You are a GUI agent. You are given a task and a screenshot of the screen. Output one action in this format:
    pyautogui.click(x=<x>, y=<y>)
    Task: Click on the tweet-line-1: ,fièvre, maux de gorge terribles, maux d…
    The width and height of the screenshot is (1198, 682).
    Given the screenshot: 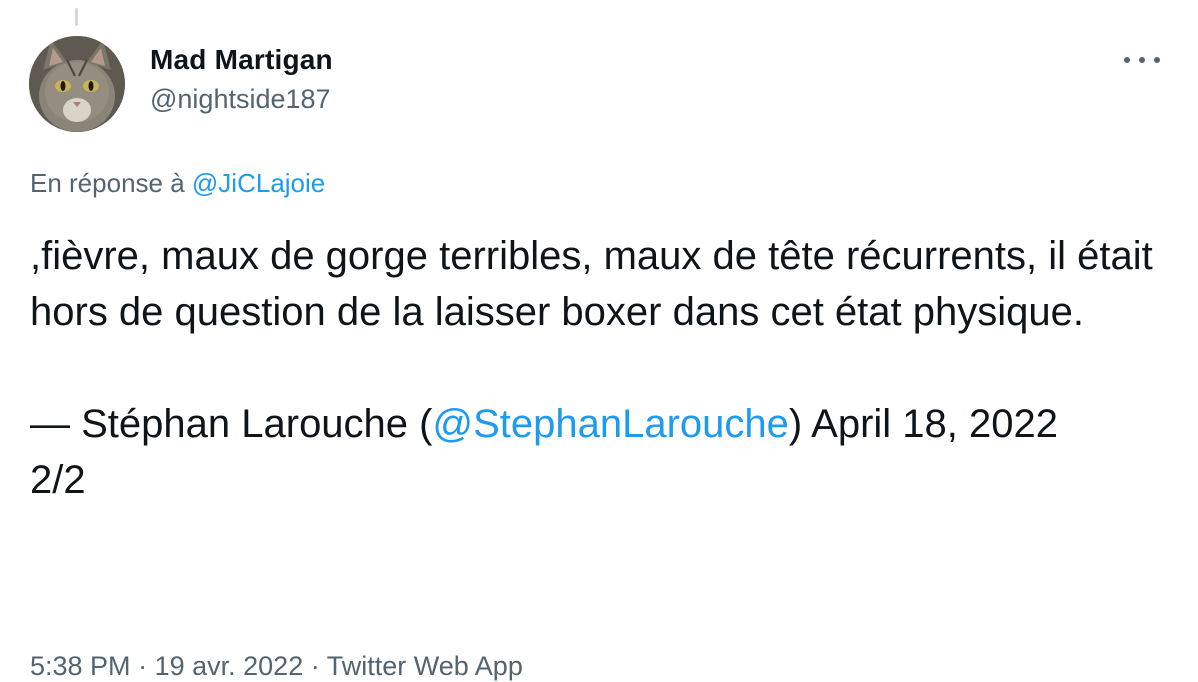 What is the action you would take?
    pyautogui.click(x=591, y=284)
    